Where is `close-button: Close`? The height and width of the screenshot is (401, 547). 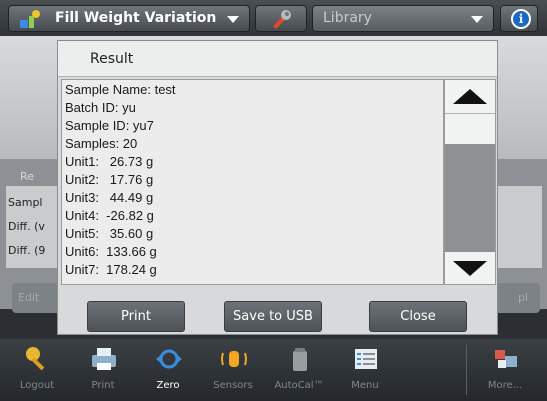
close-button: Close is located at coordinates (418, 316).